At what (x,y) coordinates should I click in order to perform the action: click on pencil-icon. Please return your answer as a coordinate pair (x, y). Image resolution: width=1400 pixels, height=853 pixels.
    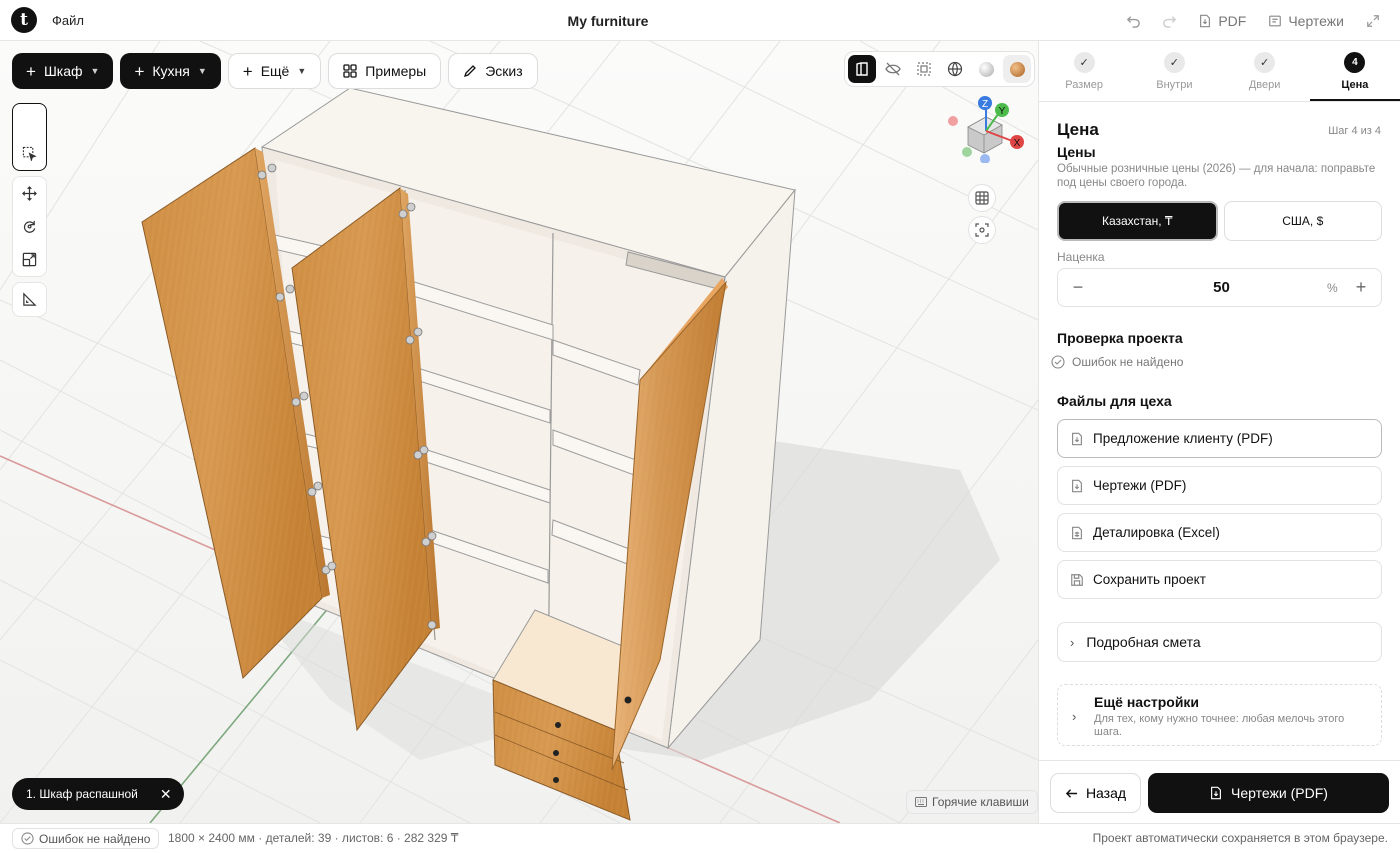
    Looking at the image, I should click on (470, 71).